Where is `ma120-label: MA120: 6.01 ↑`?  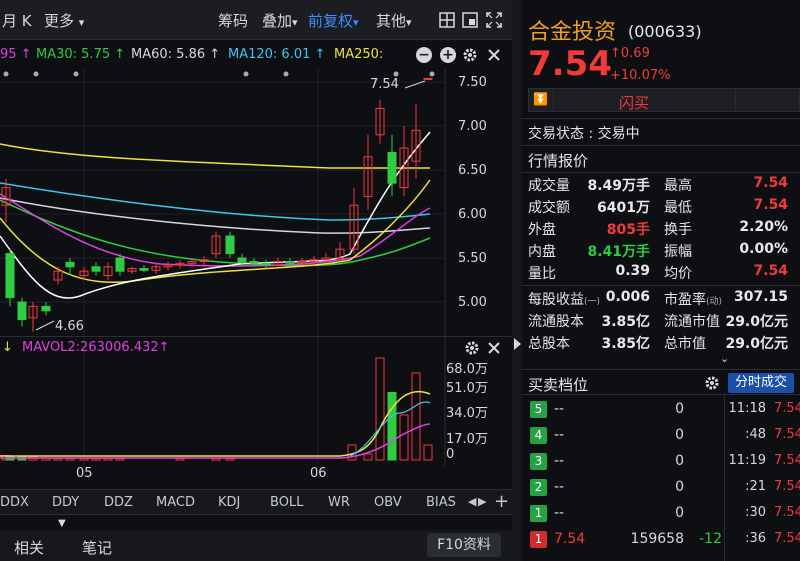 ma120-label: MA120: 6.01 ↑ is located at coordinates (277, 54).